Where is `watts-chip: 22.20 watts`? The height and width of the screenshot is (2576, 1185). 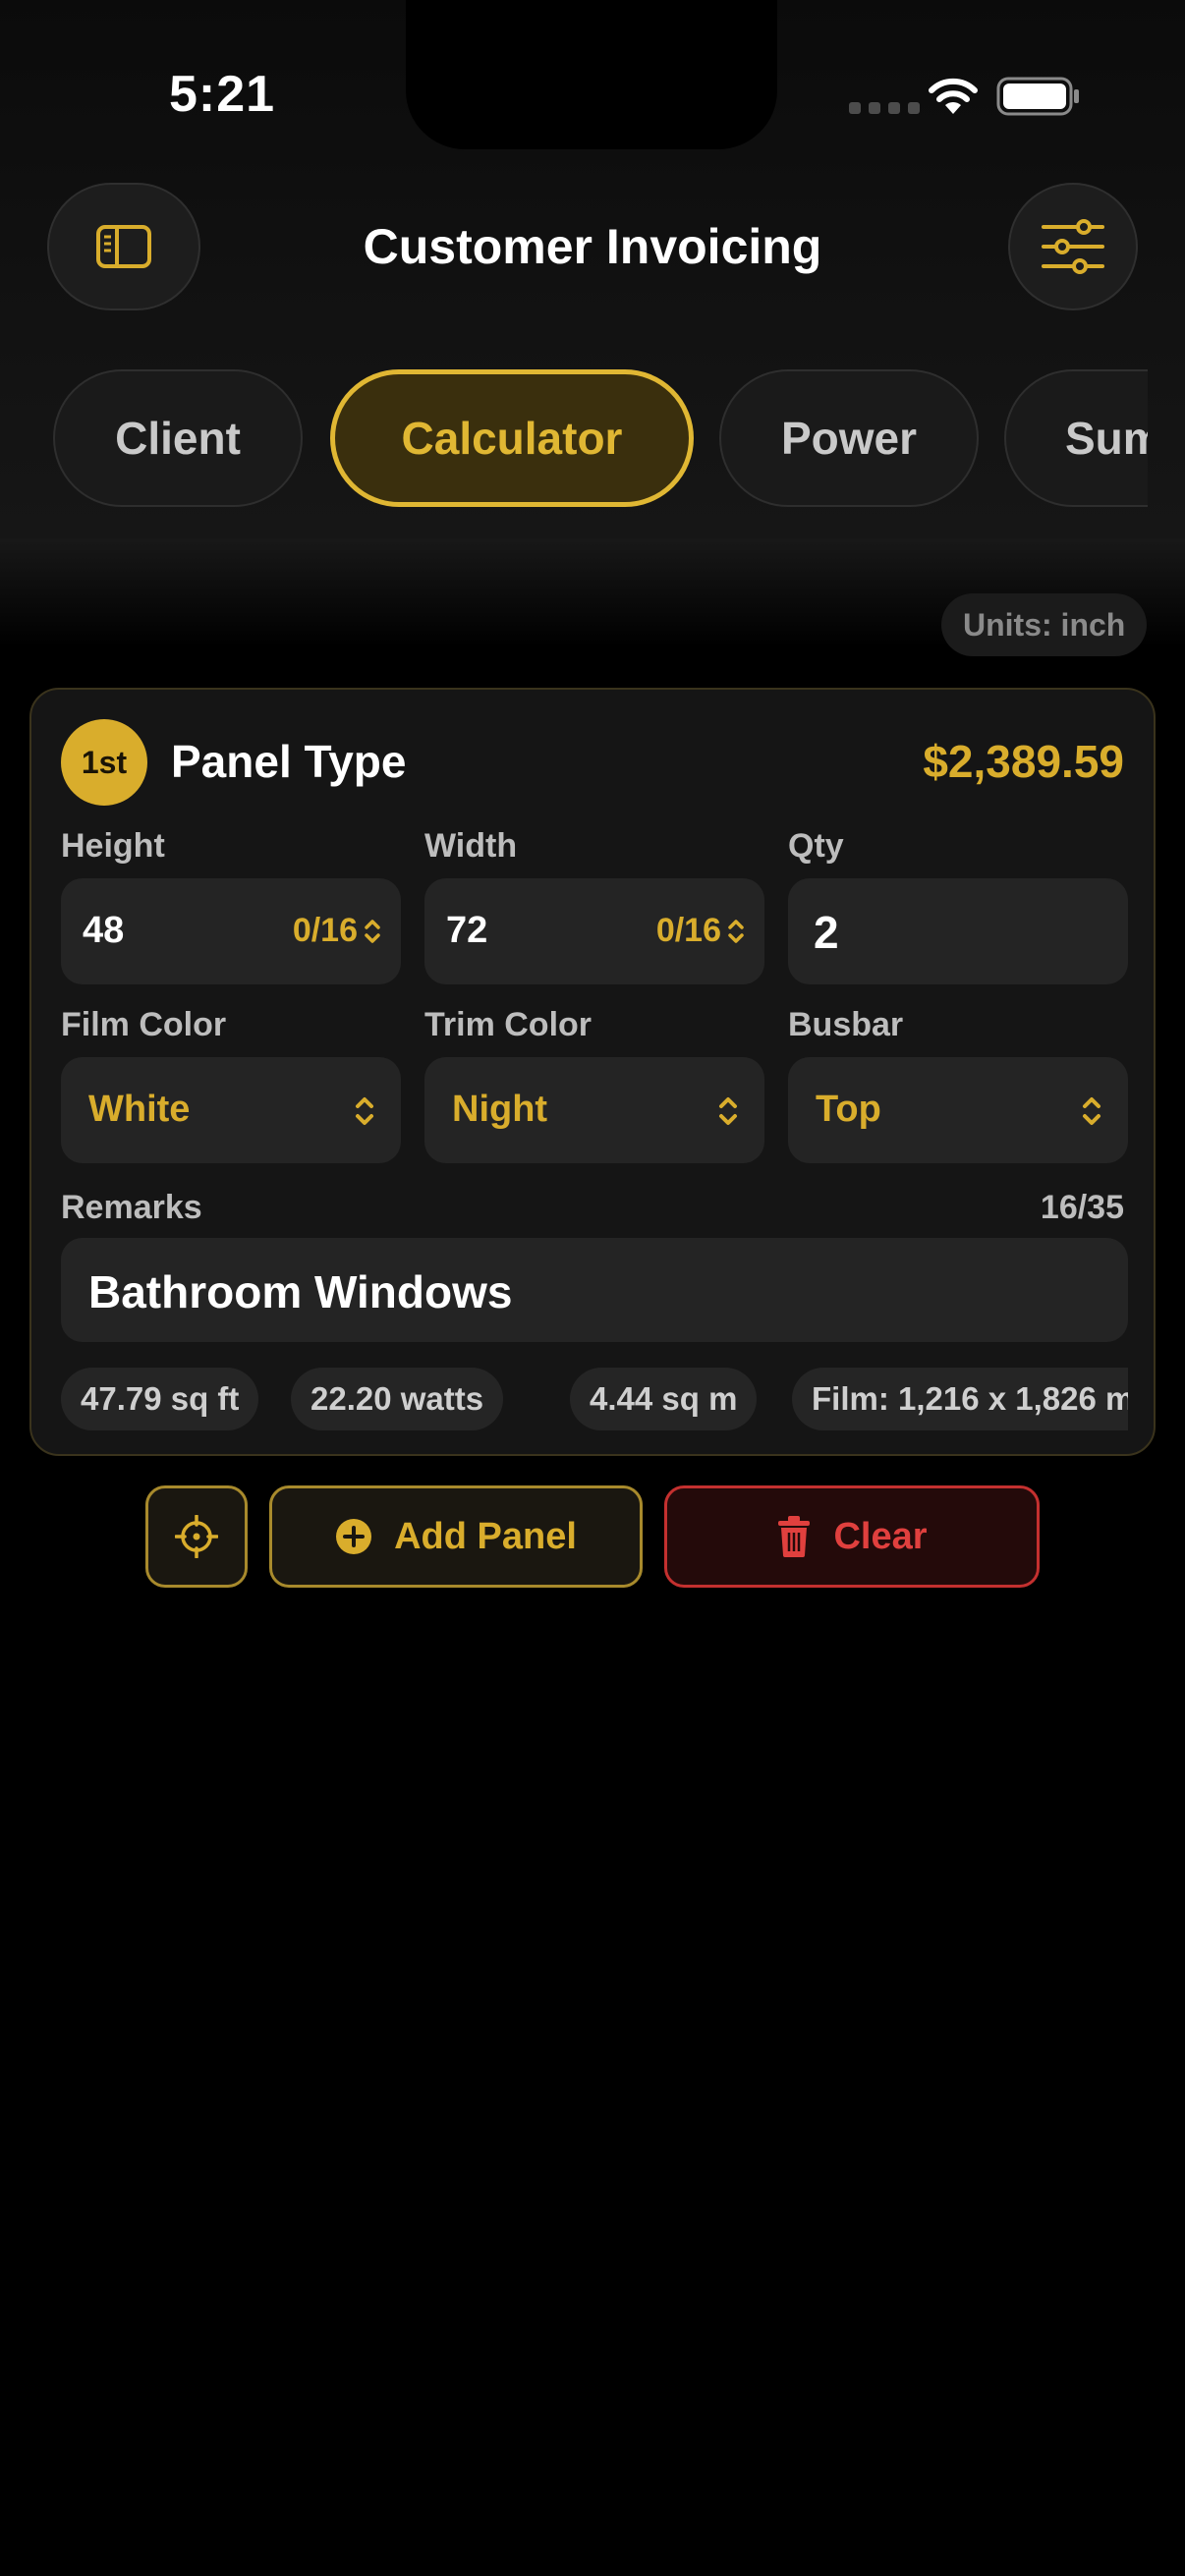
watts-chip: 22.20 watts is located at coordinates (398, 1399).